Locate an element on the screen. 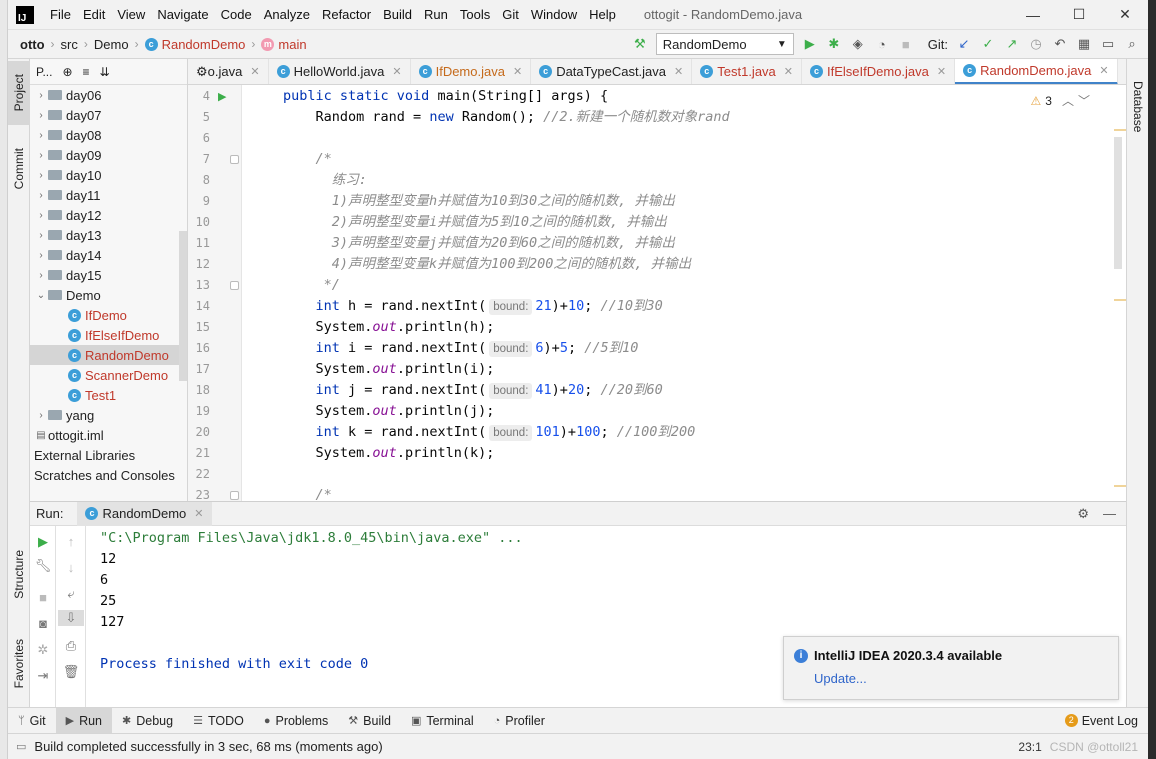 This screenshot has height=759, width=1156. database-tool-tab: Database is located at coordinates (1138, 107).